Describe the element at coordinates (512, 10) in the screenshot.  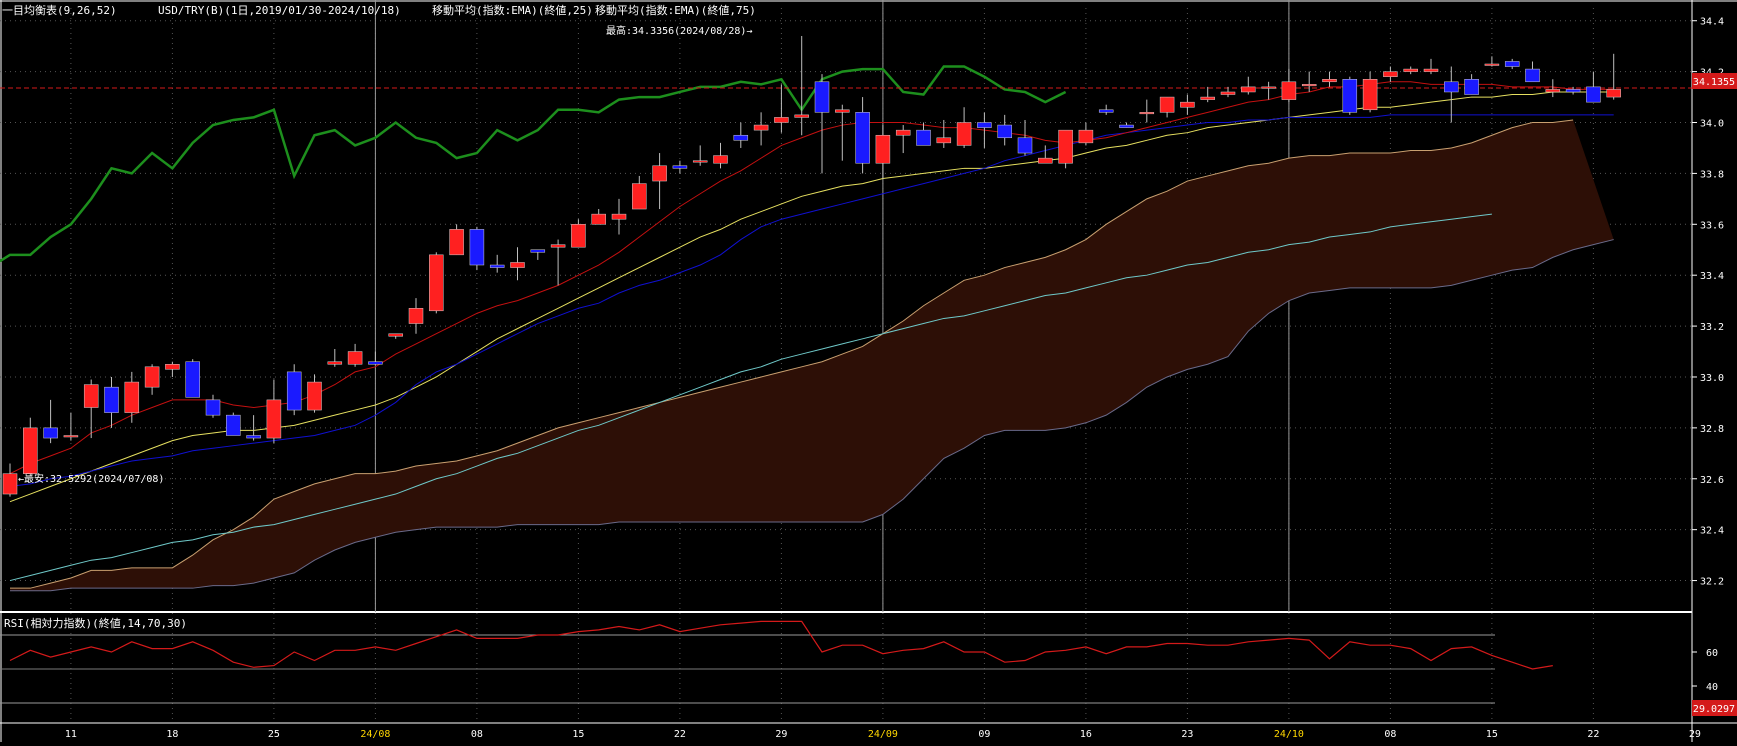
I see `legend-ema25: 移動平均(指数:EMA)(終値,25)` at that location.